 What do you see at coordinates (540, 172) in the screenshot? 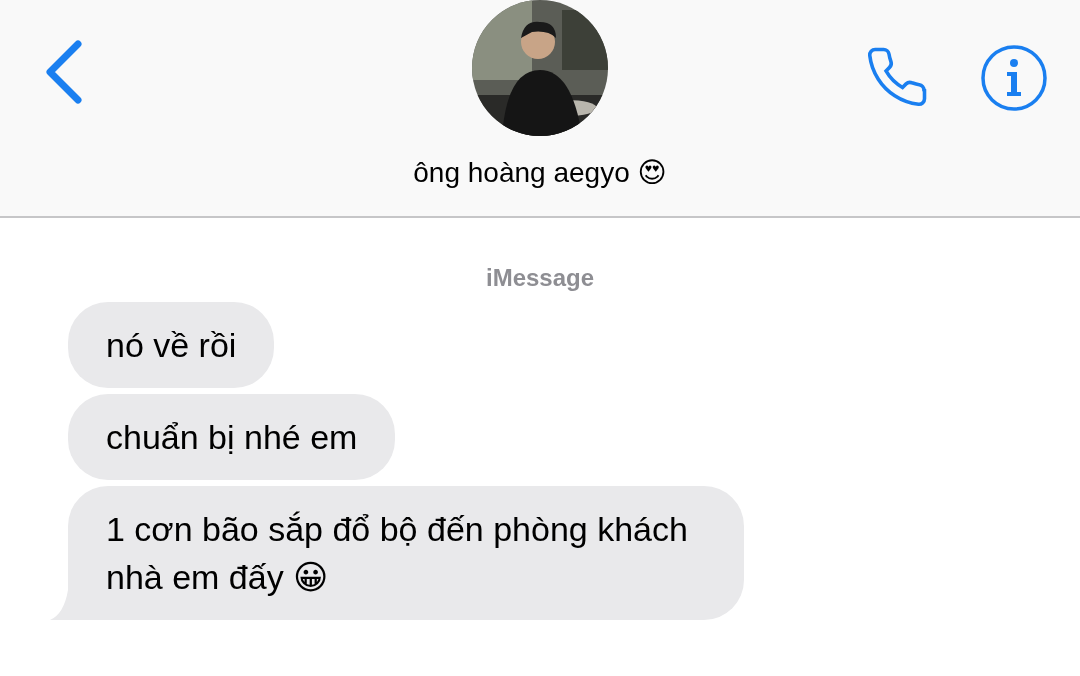
I see `contact-name: ông hoàng aegyo 😍` at bounding box center [540, 172].